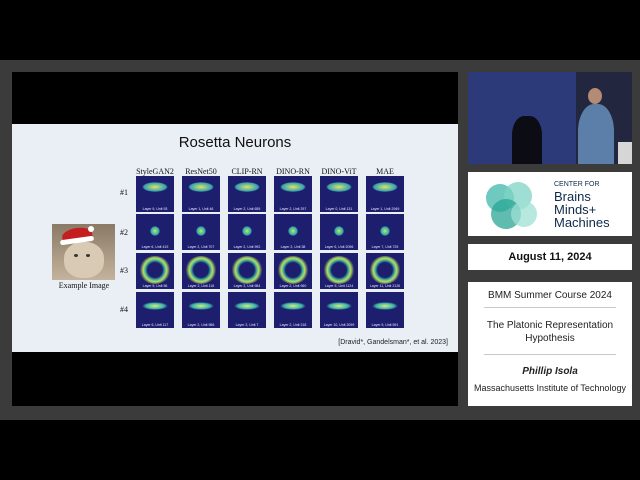  I want to click on unit-label: Layer 6, Unit 117, so click(155, 325).